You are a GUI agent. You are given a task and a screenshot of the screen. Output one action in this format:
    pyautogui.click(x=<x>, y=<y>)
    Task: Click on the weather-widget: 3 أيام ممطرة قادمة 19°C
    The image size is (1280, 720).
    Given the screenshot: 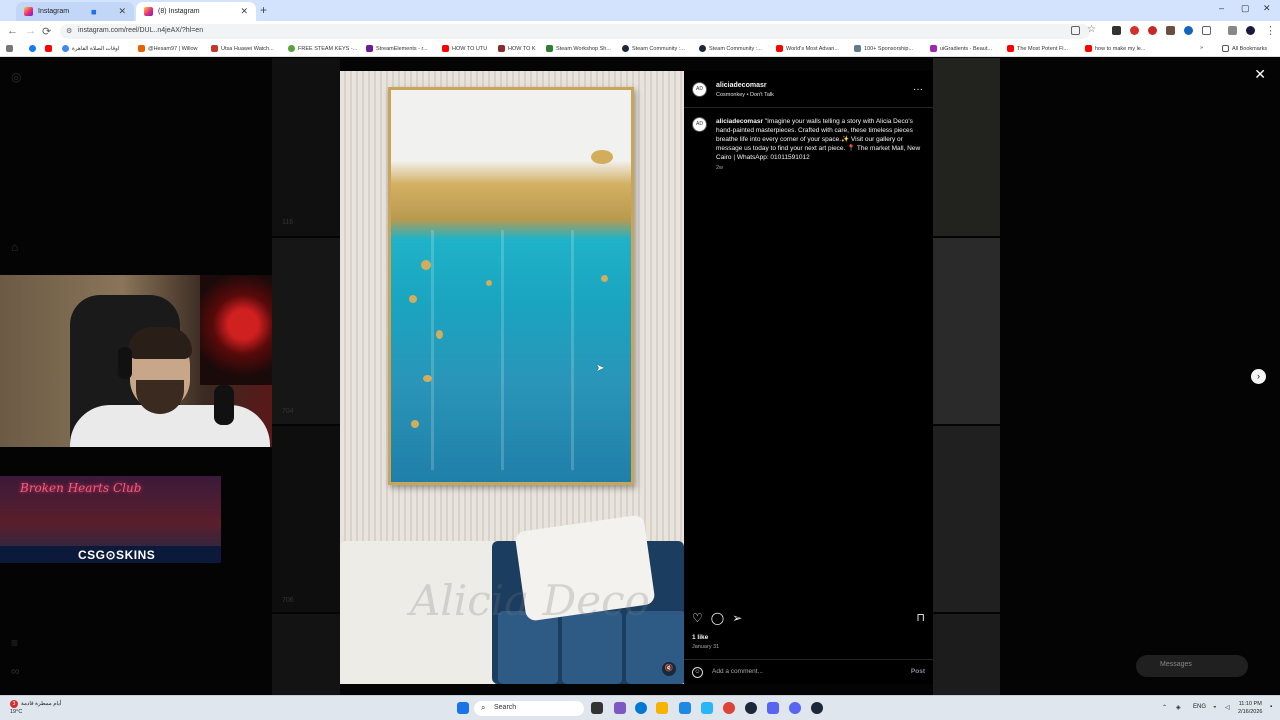 What is the action you would take?
    pyautogui.click(x=35, y=708)
    